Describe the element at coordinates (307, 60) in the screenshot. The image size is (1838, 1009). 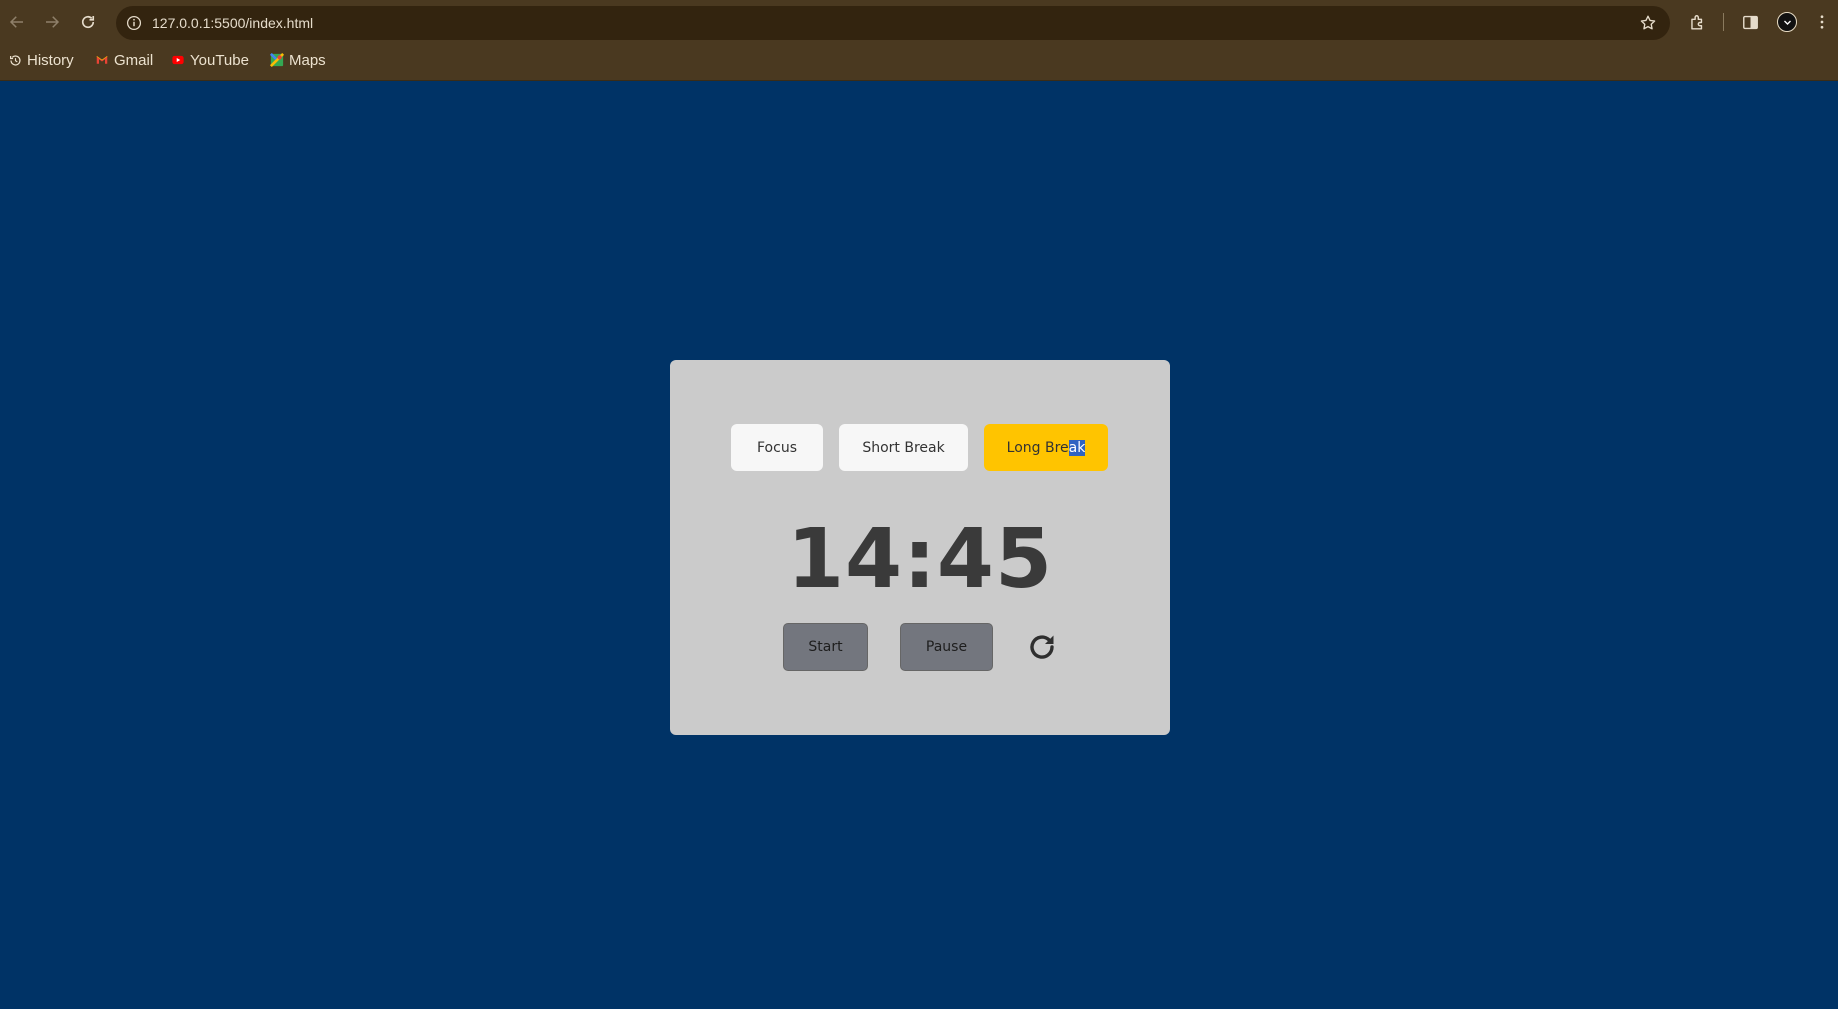
I see `bookmark-label: Maps` at that location.